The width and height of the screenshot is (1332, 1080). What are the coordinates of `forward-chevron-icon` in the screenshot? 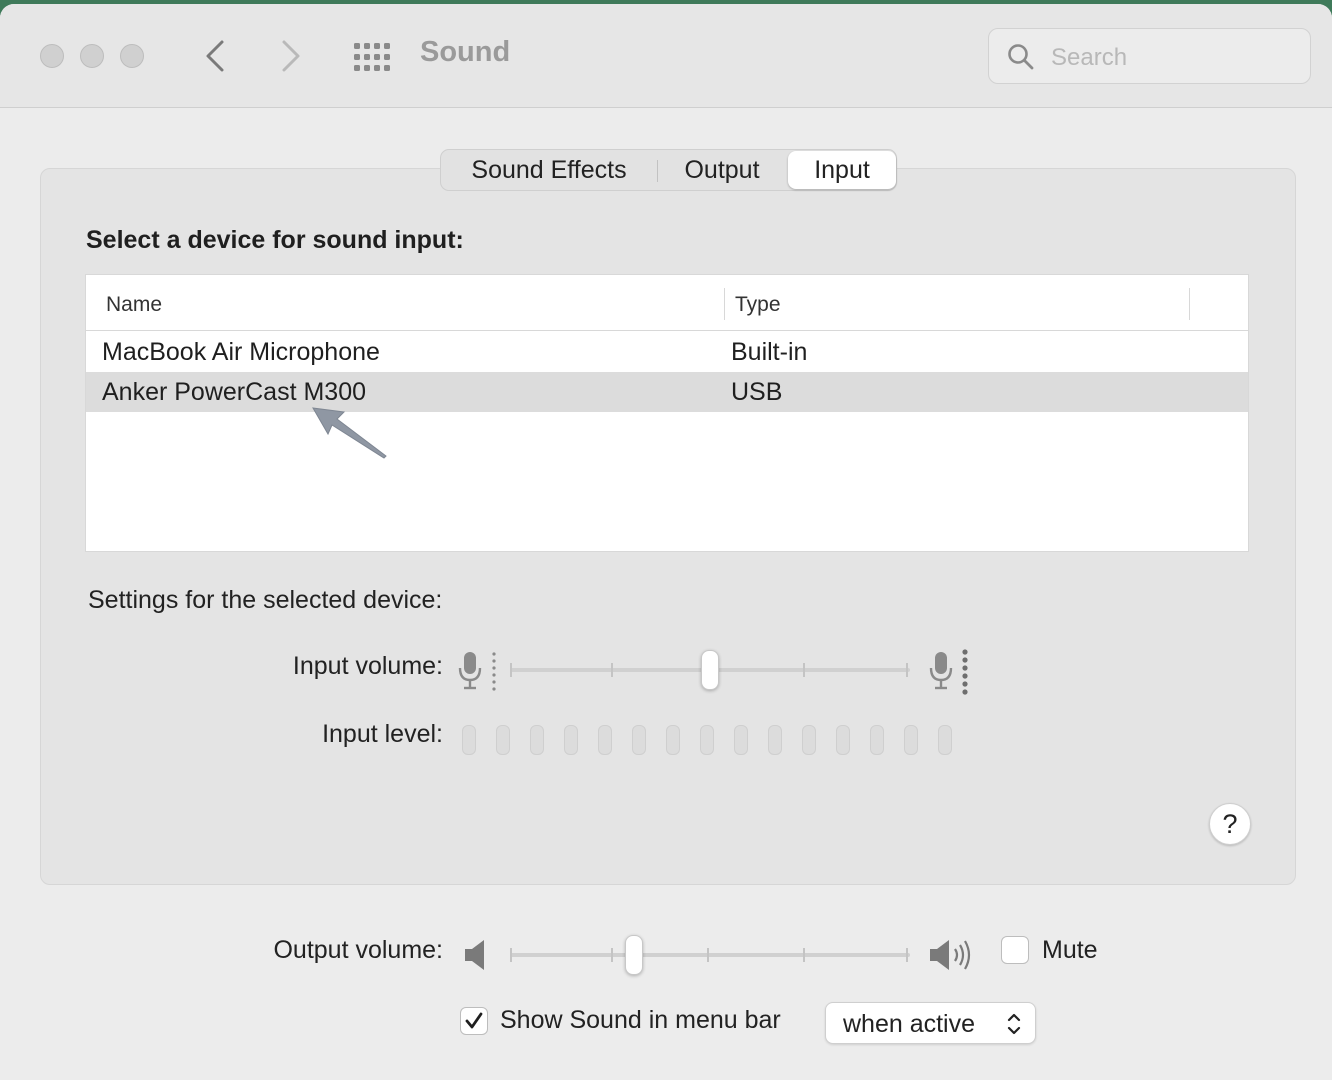 It's located at (291, 56).